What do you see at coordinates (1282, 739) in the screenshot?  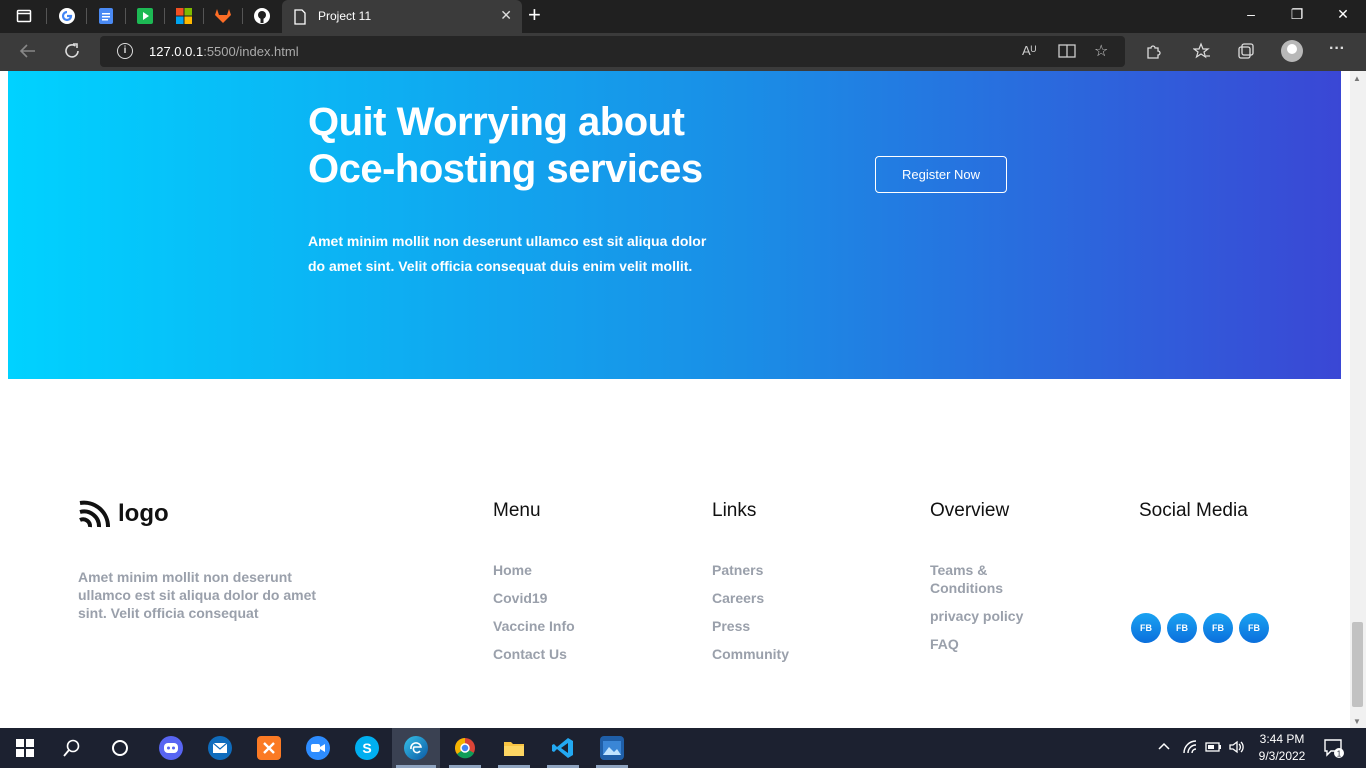 I see `clock-time: 3:44 PM` at bounding box center [1282, 739].